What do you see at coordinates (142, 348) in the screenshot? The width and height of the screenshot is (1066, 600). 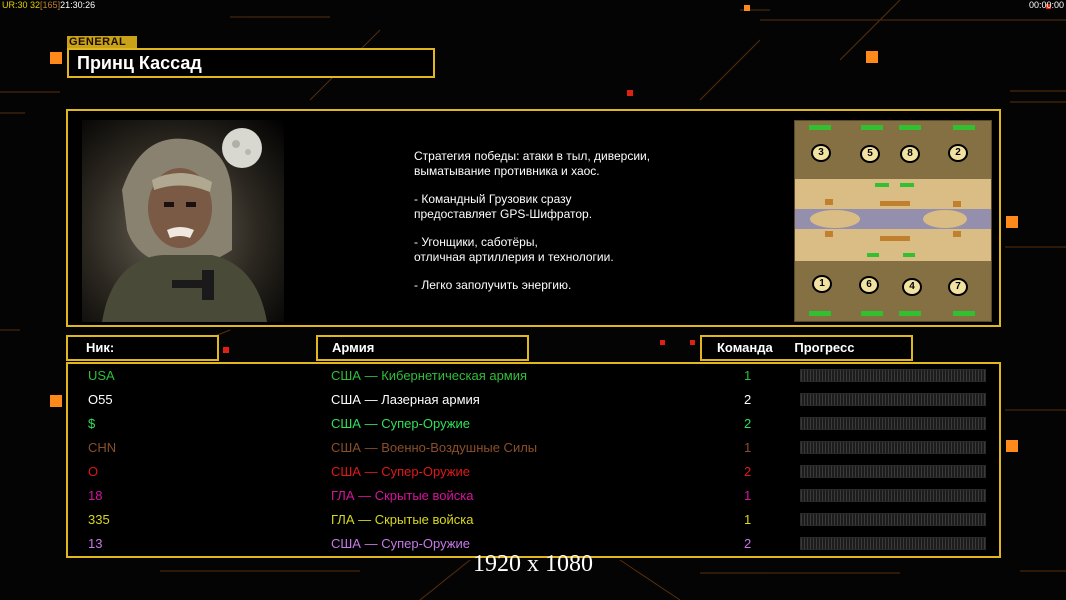 I see `nick-column-header: Ник:` at bounding box center [142, 348].